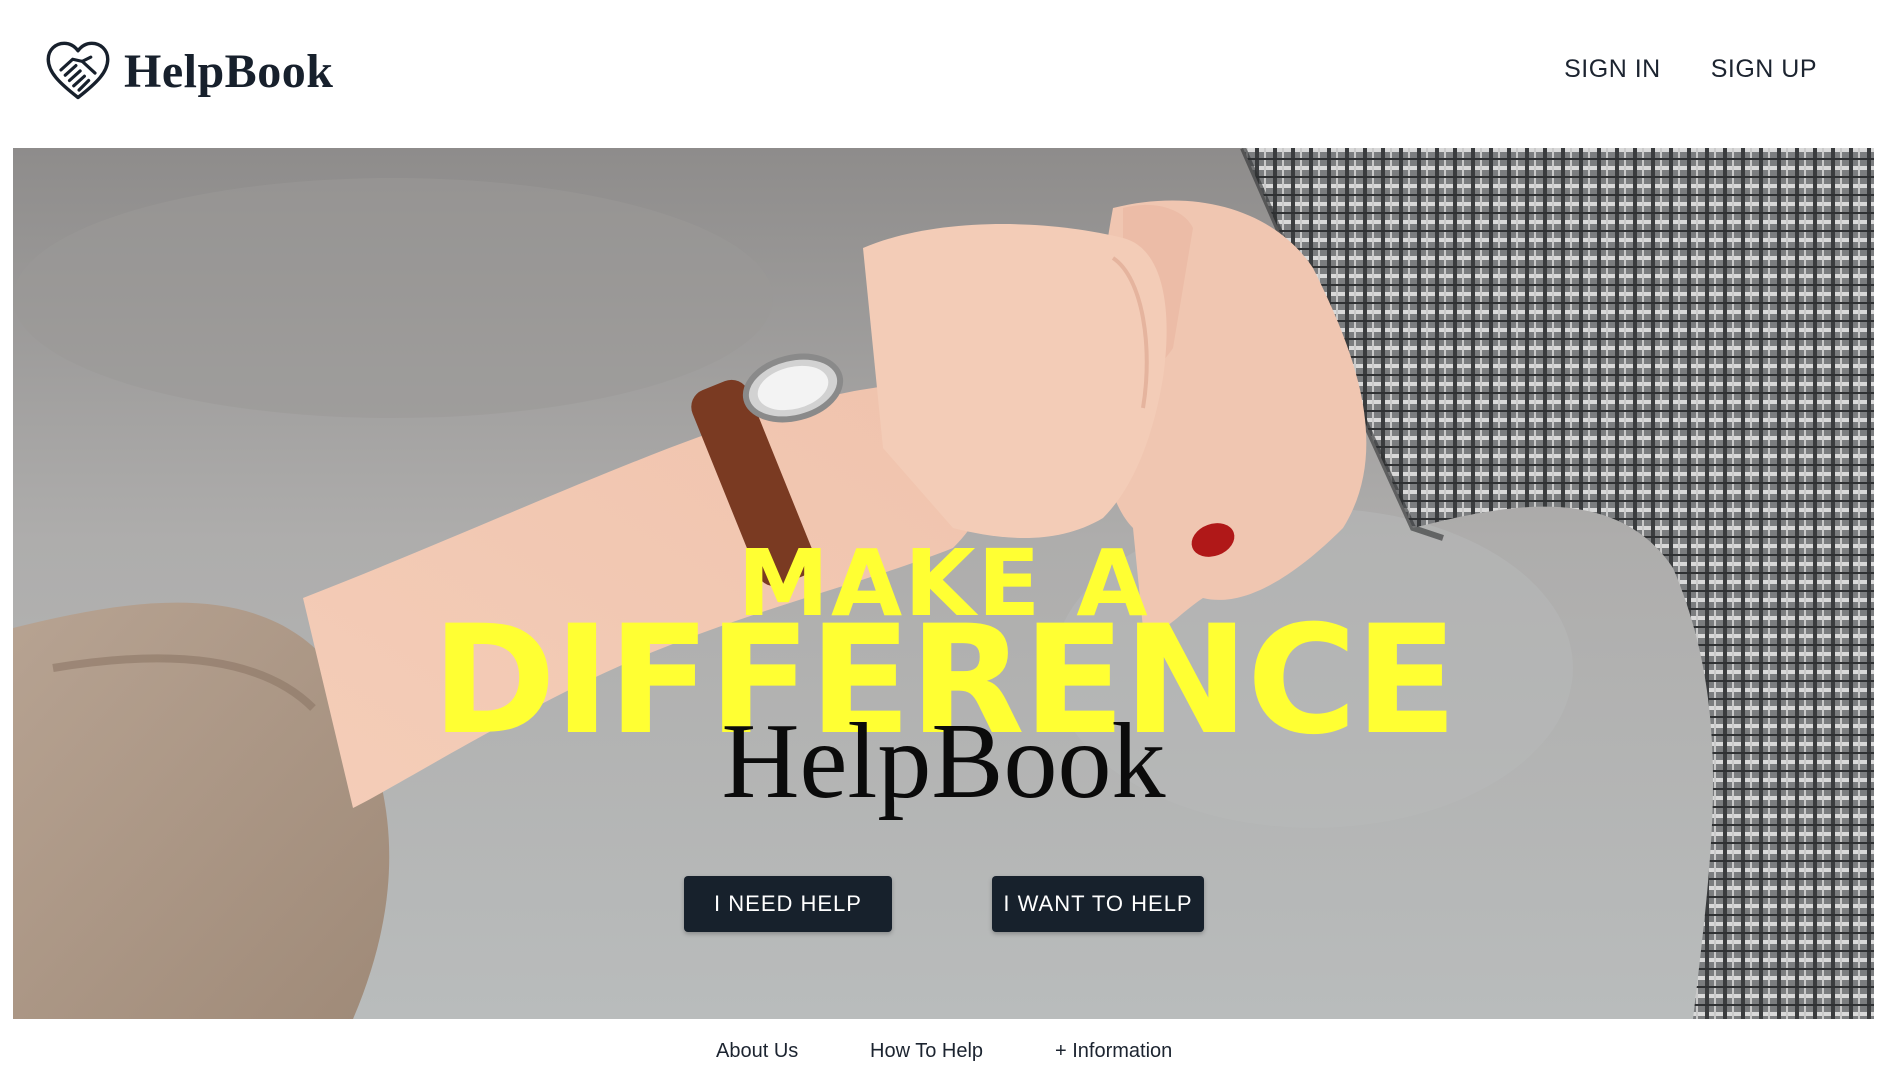 The height and width of the screenshot is (1080, 1882). I want to click on about-us-link: About Us, so click(757, 1051).